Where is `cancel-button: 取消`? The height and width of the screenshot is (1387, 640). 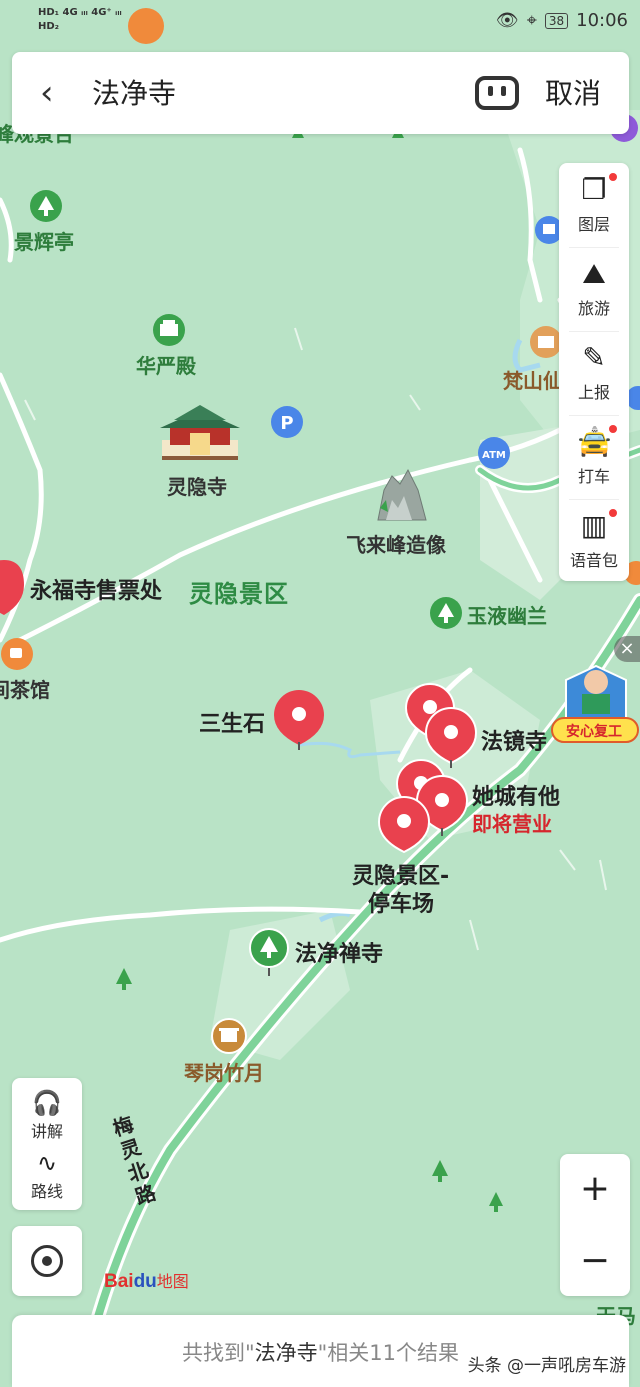 cancel-button: 取消 is located at coordinates (573, 94).